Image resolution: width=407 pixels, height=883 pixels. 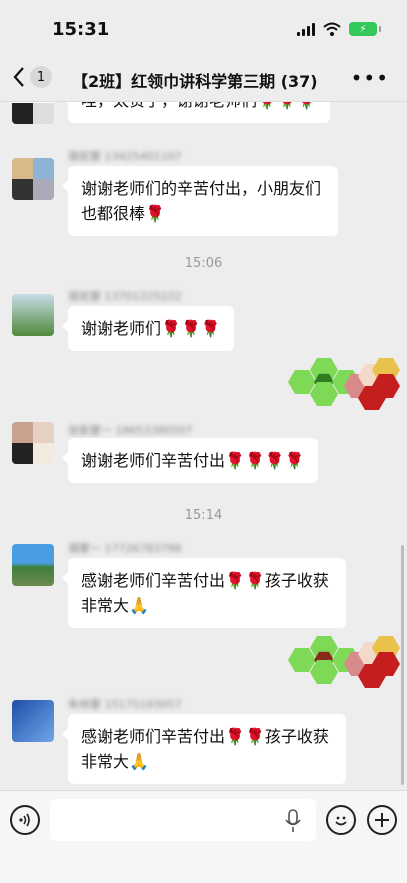 I want to click on input-bar, so click(x=203, y=836).